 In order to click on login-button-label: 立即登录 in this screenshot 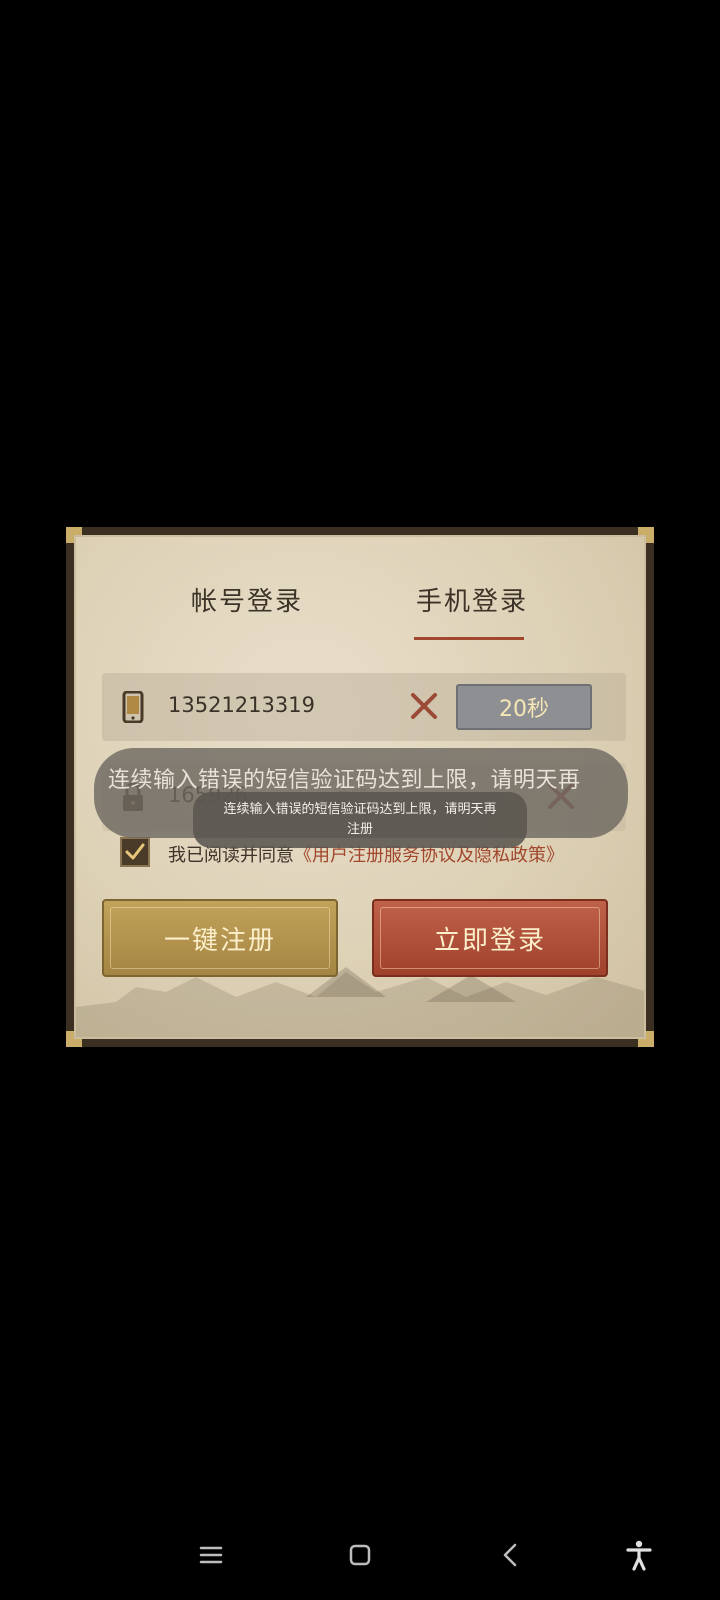, I will do `click(489, 940)`.